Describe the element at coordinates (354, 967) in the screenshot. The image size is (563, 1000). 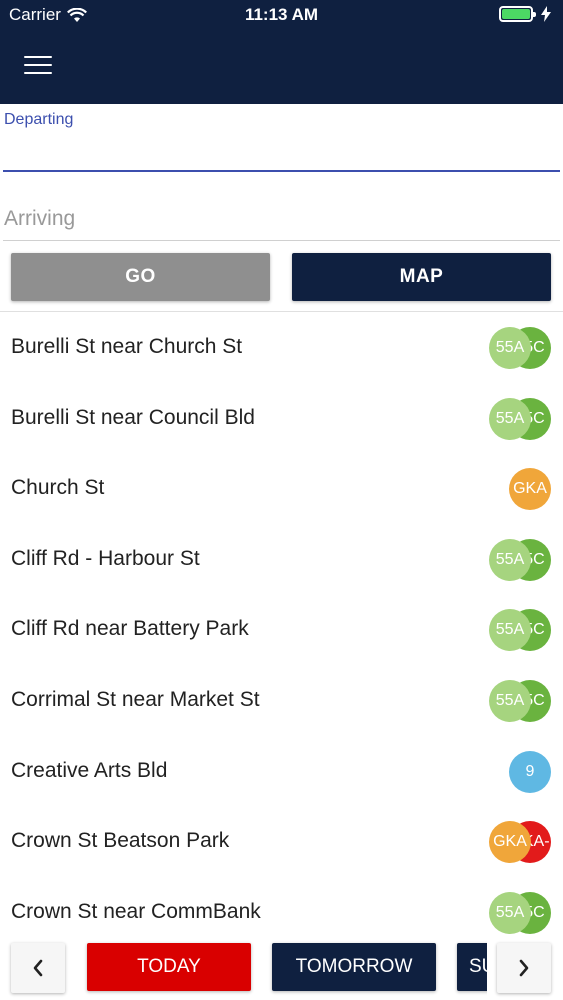
I see `day-button-tomorrow: TOMORROW` at that location.